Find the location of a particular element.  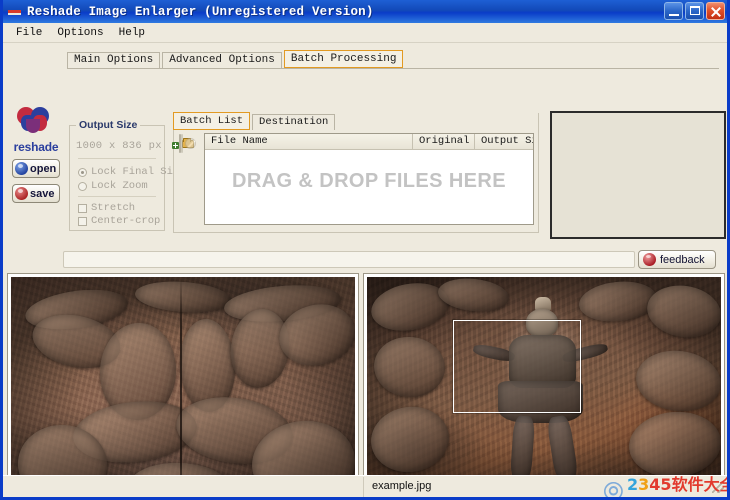

output-size-value: 1000 x 836 px is located at coordinates (119, 146).